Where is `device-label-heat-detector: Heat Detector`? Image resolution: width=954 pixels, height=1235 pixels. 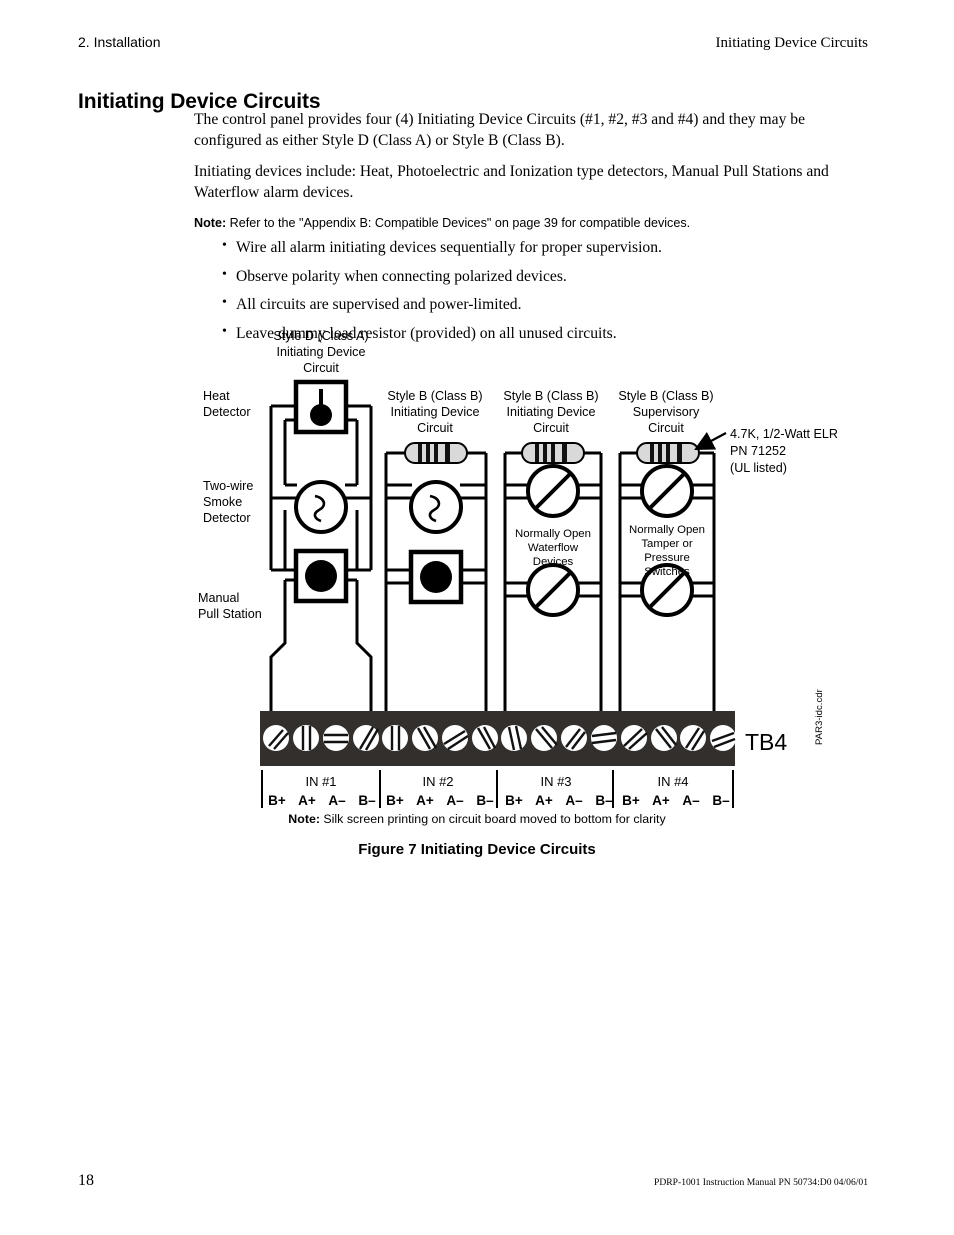
device-label-heat-detector: Heat Detector is located at coordinates (227, 404).